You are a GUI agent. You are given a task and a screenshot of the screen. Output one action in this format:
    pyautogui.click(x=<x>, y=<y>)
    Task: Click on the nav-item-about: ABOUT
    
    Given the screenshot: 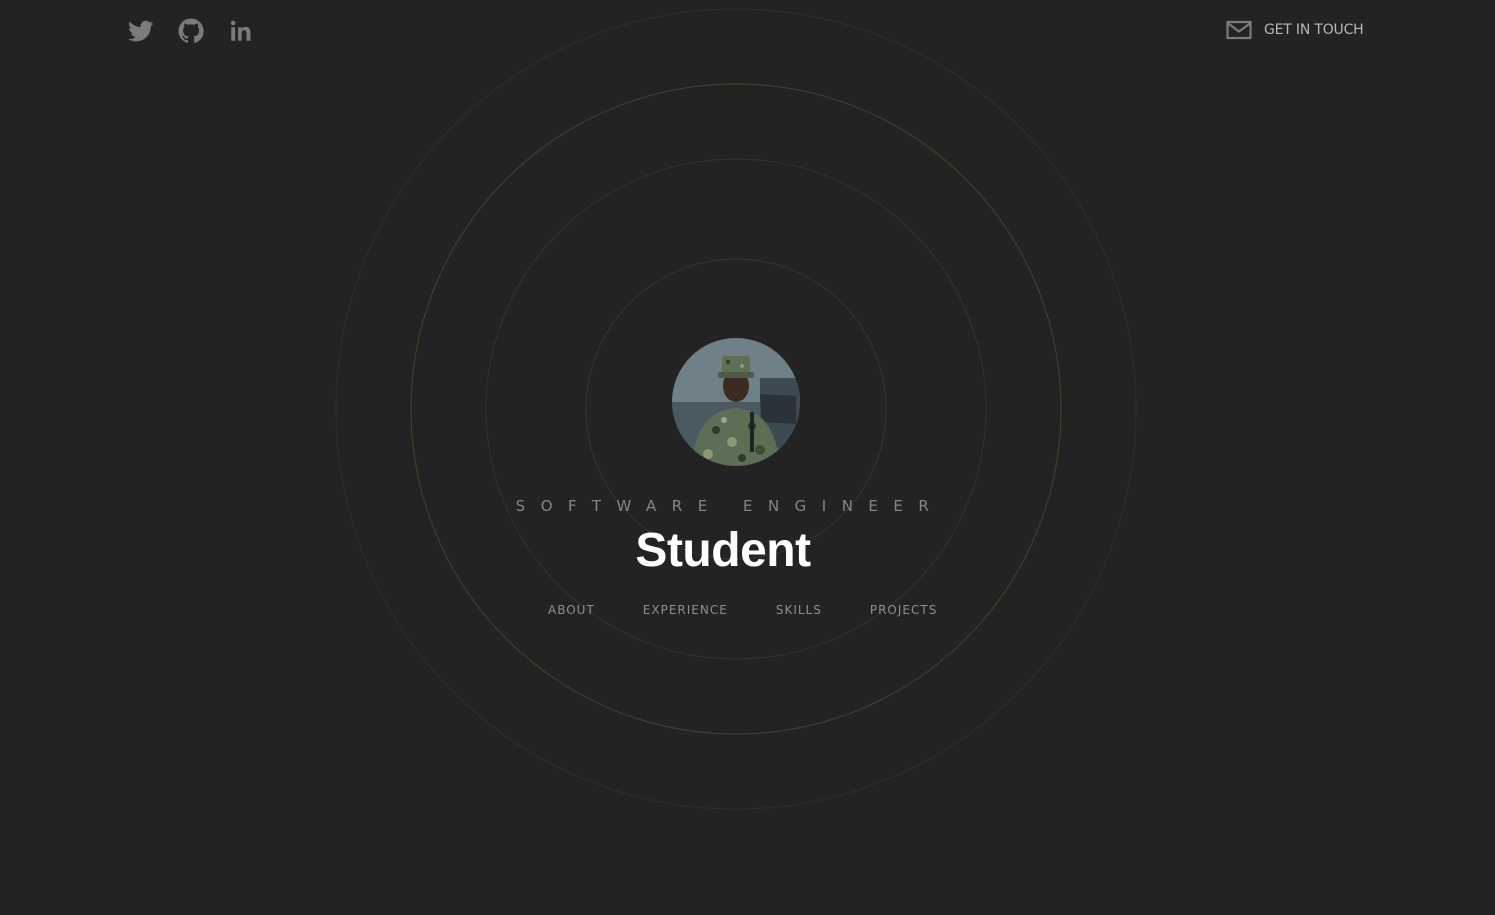 What is the action you would take?
    pyautogui.click(x=571, y=610)
    